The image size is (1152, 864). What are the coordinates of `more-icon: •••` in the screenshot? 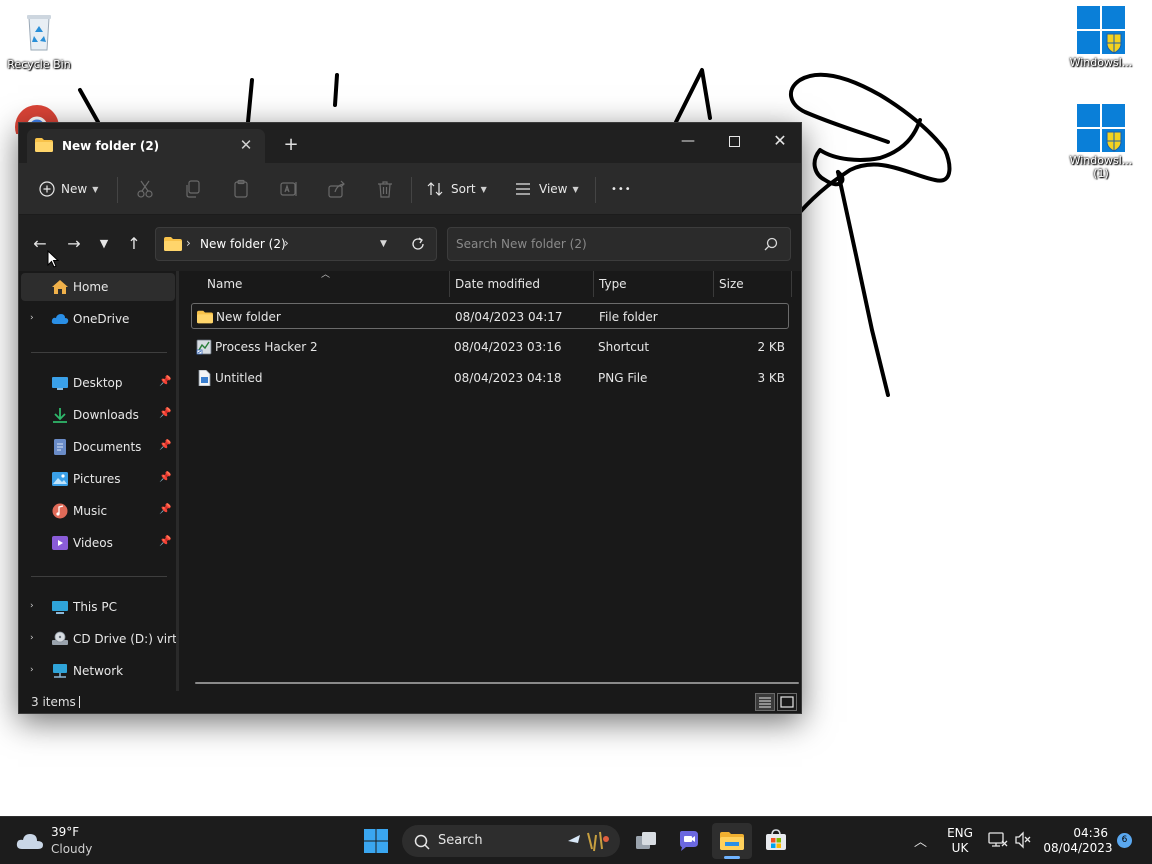 It's located at (621, 189).